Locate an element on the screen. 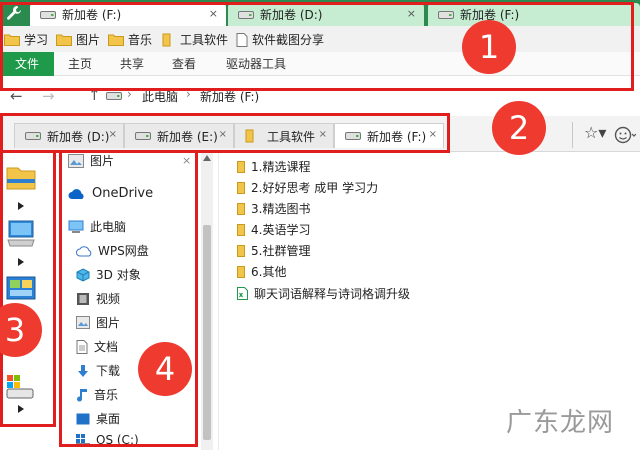  face-icon is located at coordinates (625, 135).